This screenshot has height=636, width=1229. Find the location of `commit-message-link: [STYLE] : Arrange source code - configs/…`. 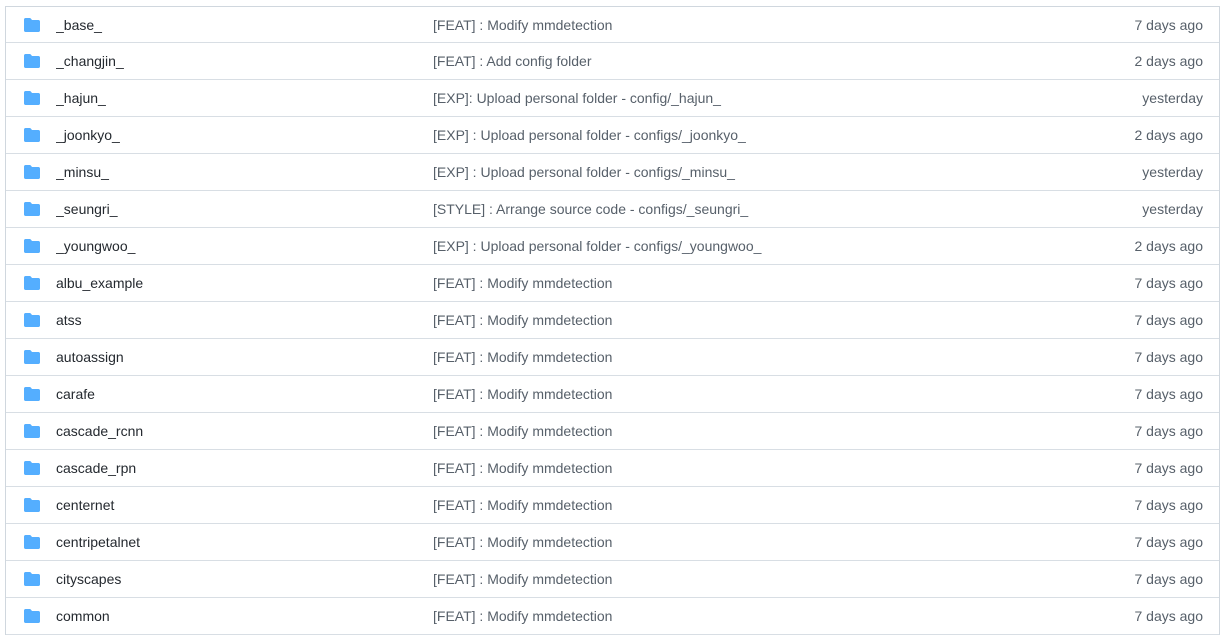

commit-message-link: [STYLE] : Arrange source code - configs/… is located at coordinates (753, 209).